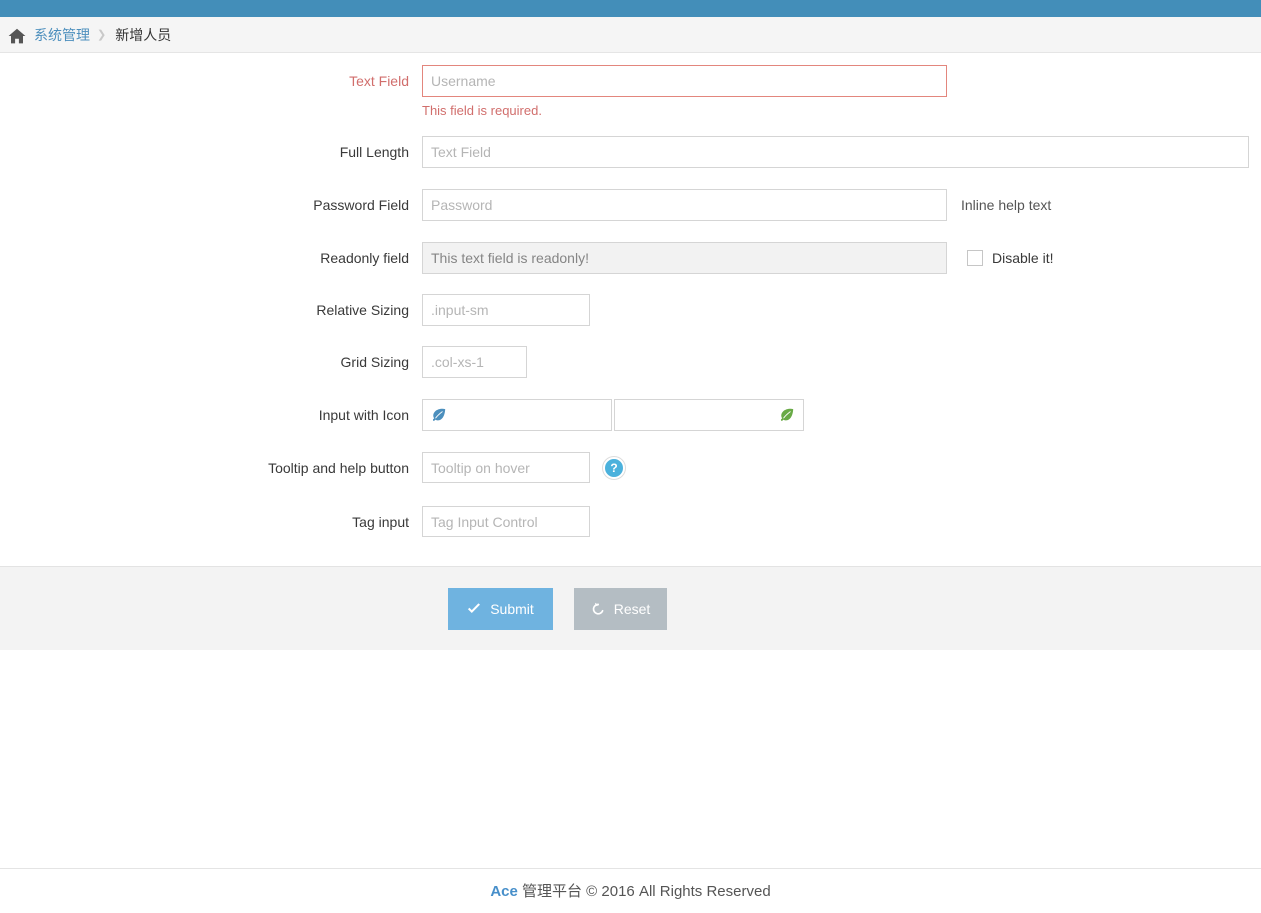 The image size is (1261, 913). I want to click on check-icon, so click(474, 608).